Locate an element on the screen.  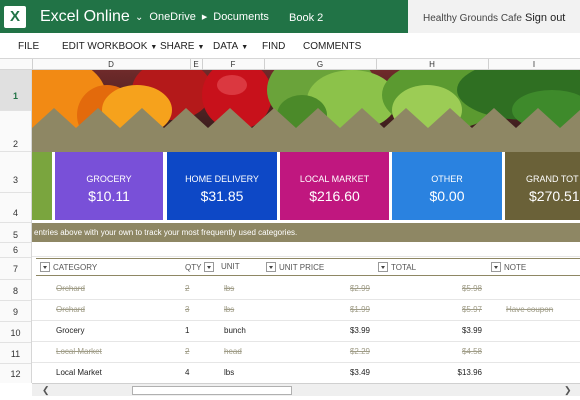
row-number-4: 4 is located at coordinates (15, 210).